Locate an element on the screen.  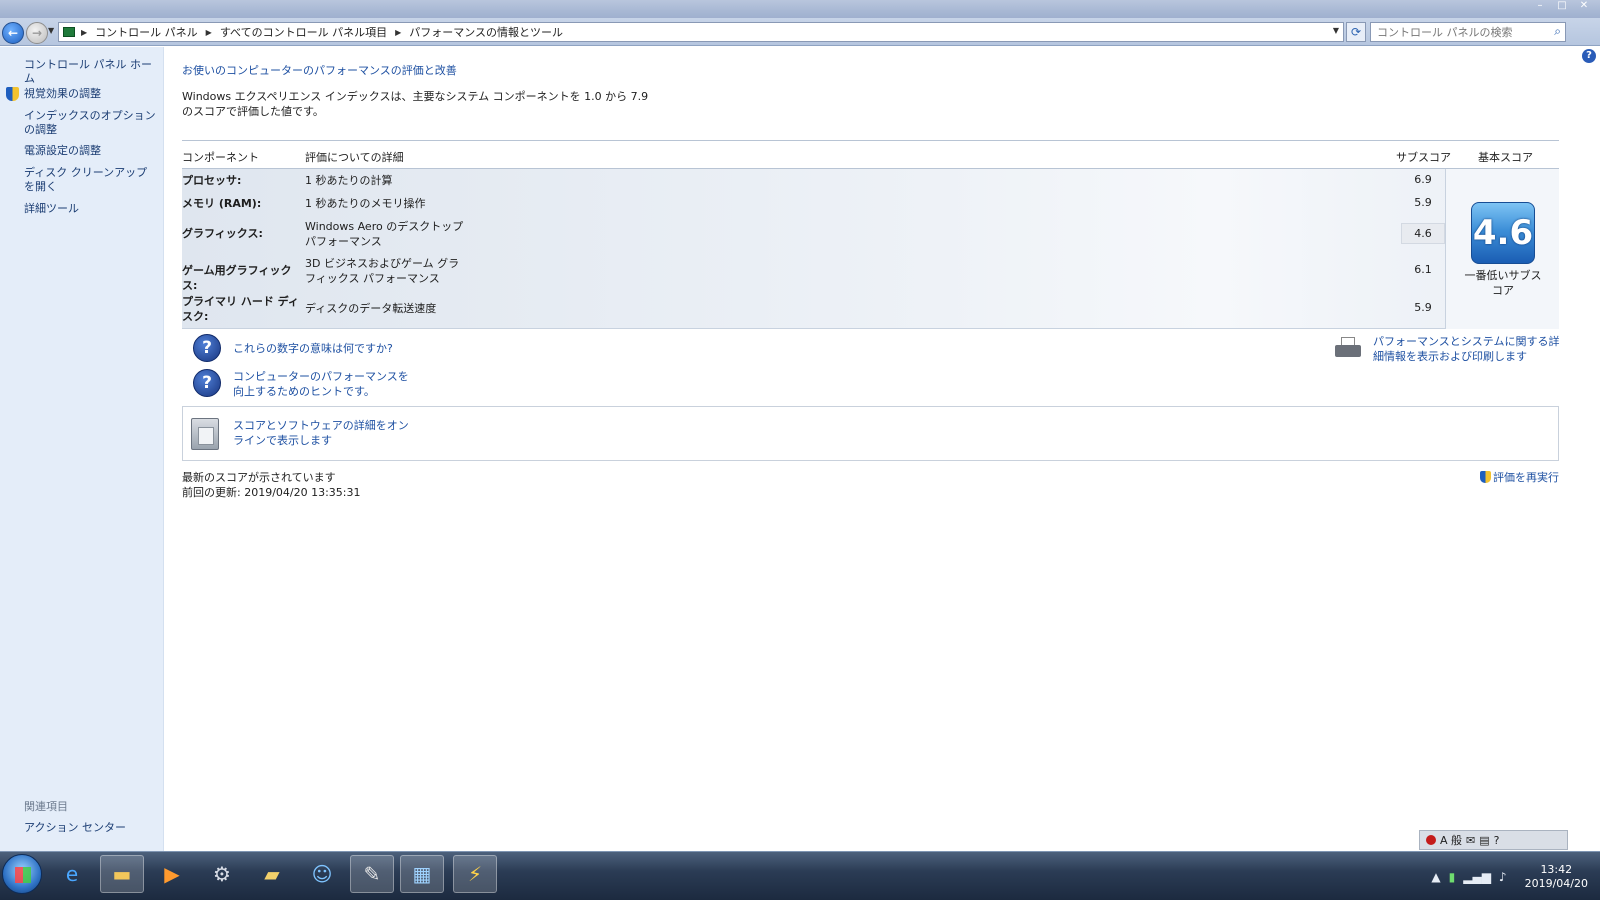
messenger-icon: ⚡ is located at coordinates (475, 874).